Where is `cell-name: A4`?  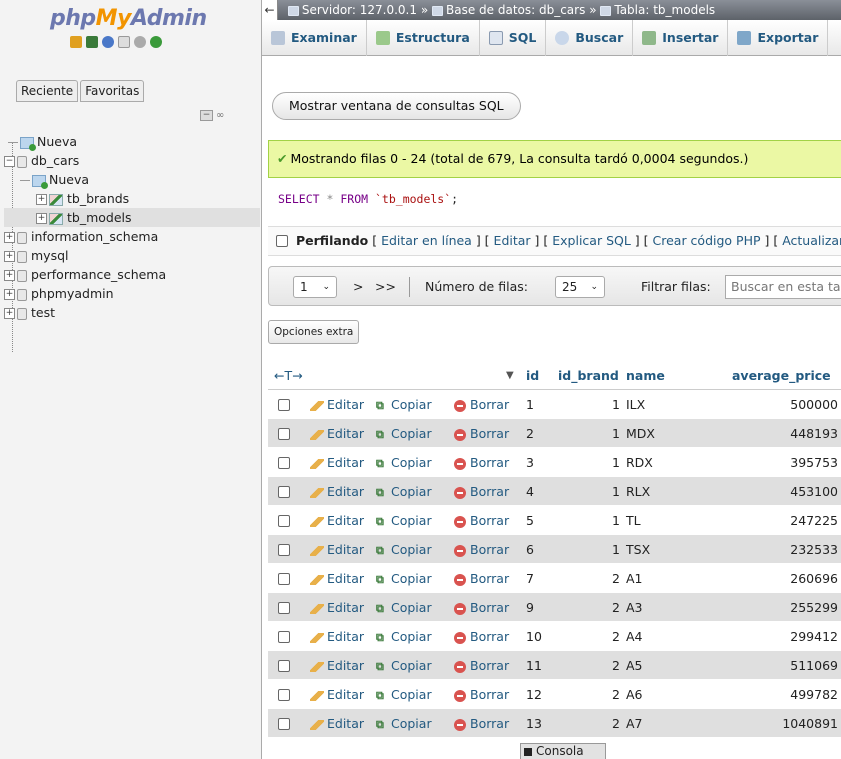 cell-name: A4 is located at coordinates (634, 636).